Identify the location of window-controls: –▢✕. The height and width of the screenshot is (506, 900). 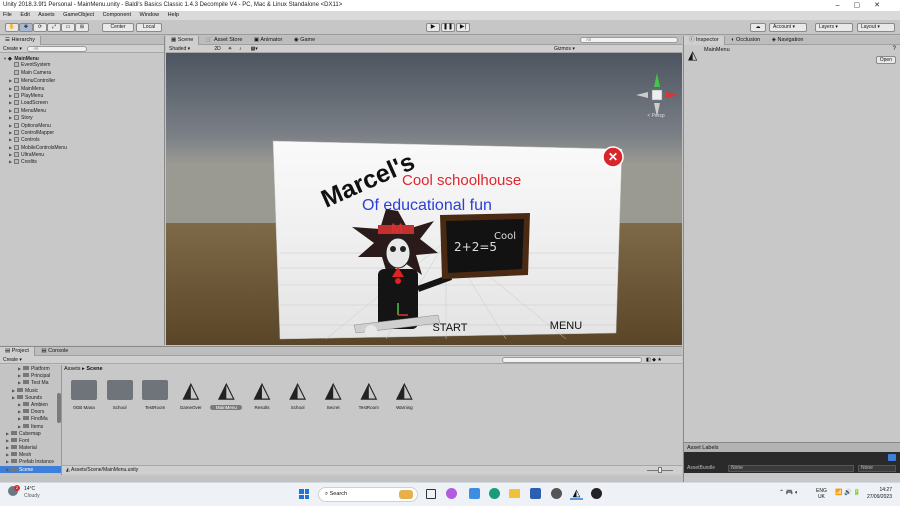
(865, 5).